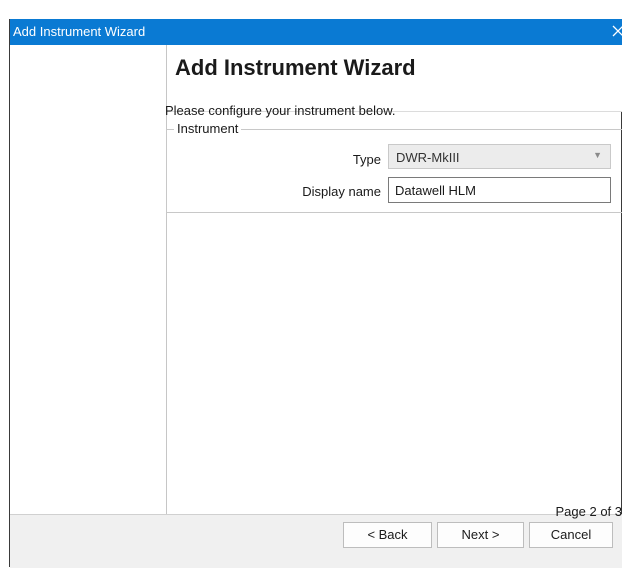 This screenshot has width=622, height=568. What do you see at coordinates (597, 155) in the screenshot?
I see `chevron-down-icon: ▼` at bounding box center [597, 155].